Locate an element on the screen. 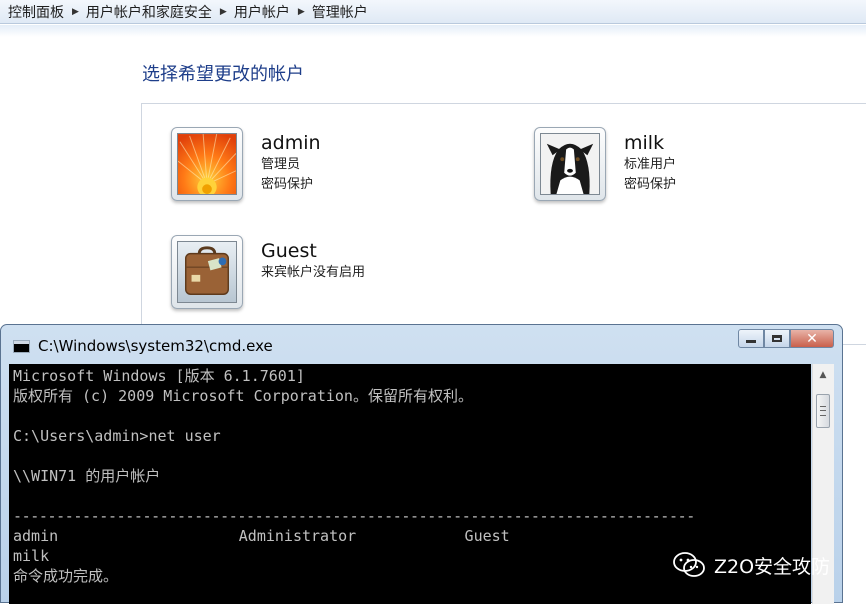 The image size is (866, 604). page-title: 选择希望更改的帐户 is located at coordinates (223, 74).